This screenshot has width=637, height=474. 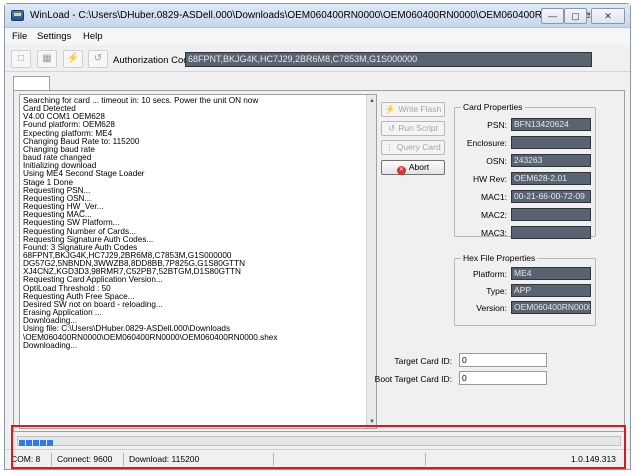 I want to click on card-property-label: MAC2:, so click(x=494, y=215).